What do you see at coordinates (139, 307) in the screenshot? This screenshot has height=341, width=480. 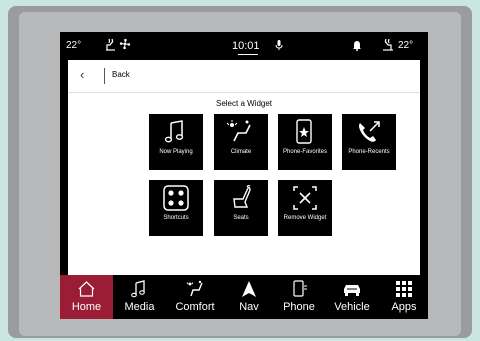 I see `nav-label: Media` at bounding box center [139, 307].